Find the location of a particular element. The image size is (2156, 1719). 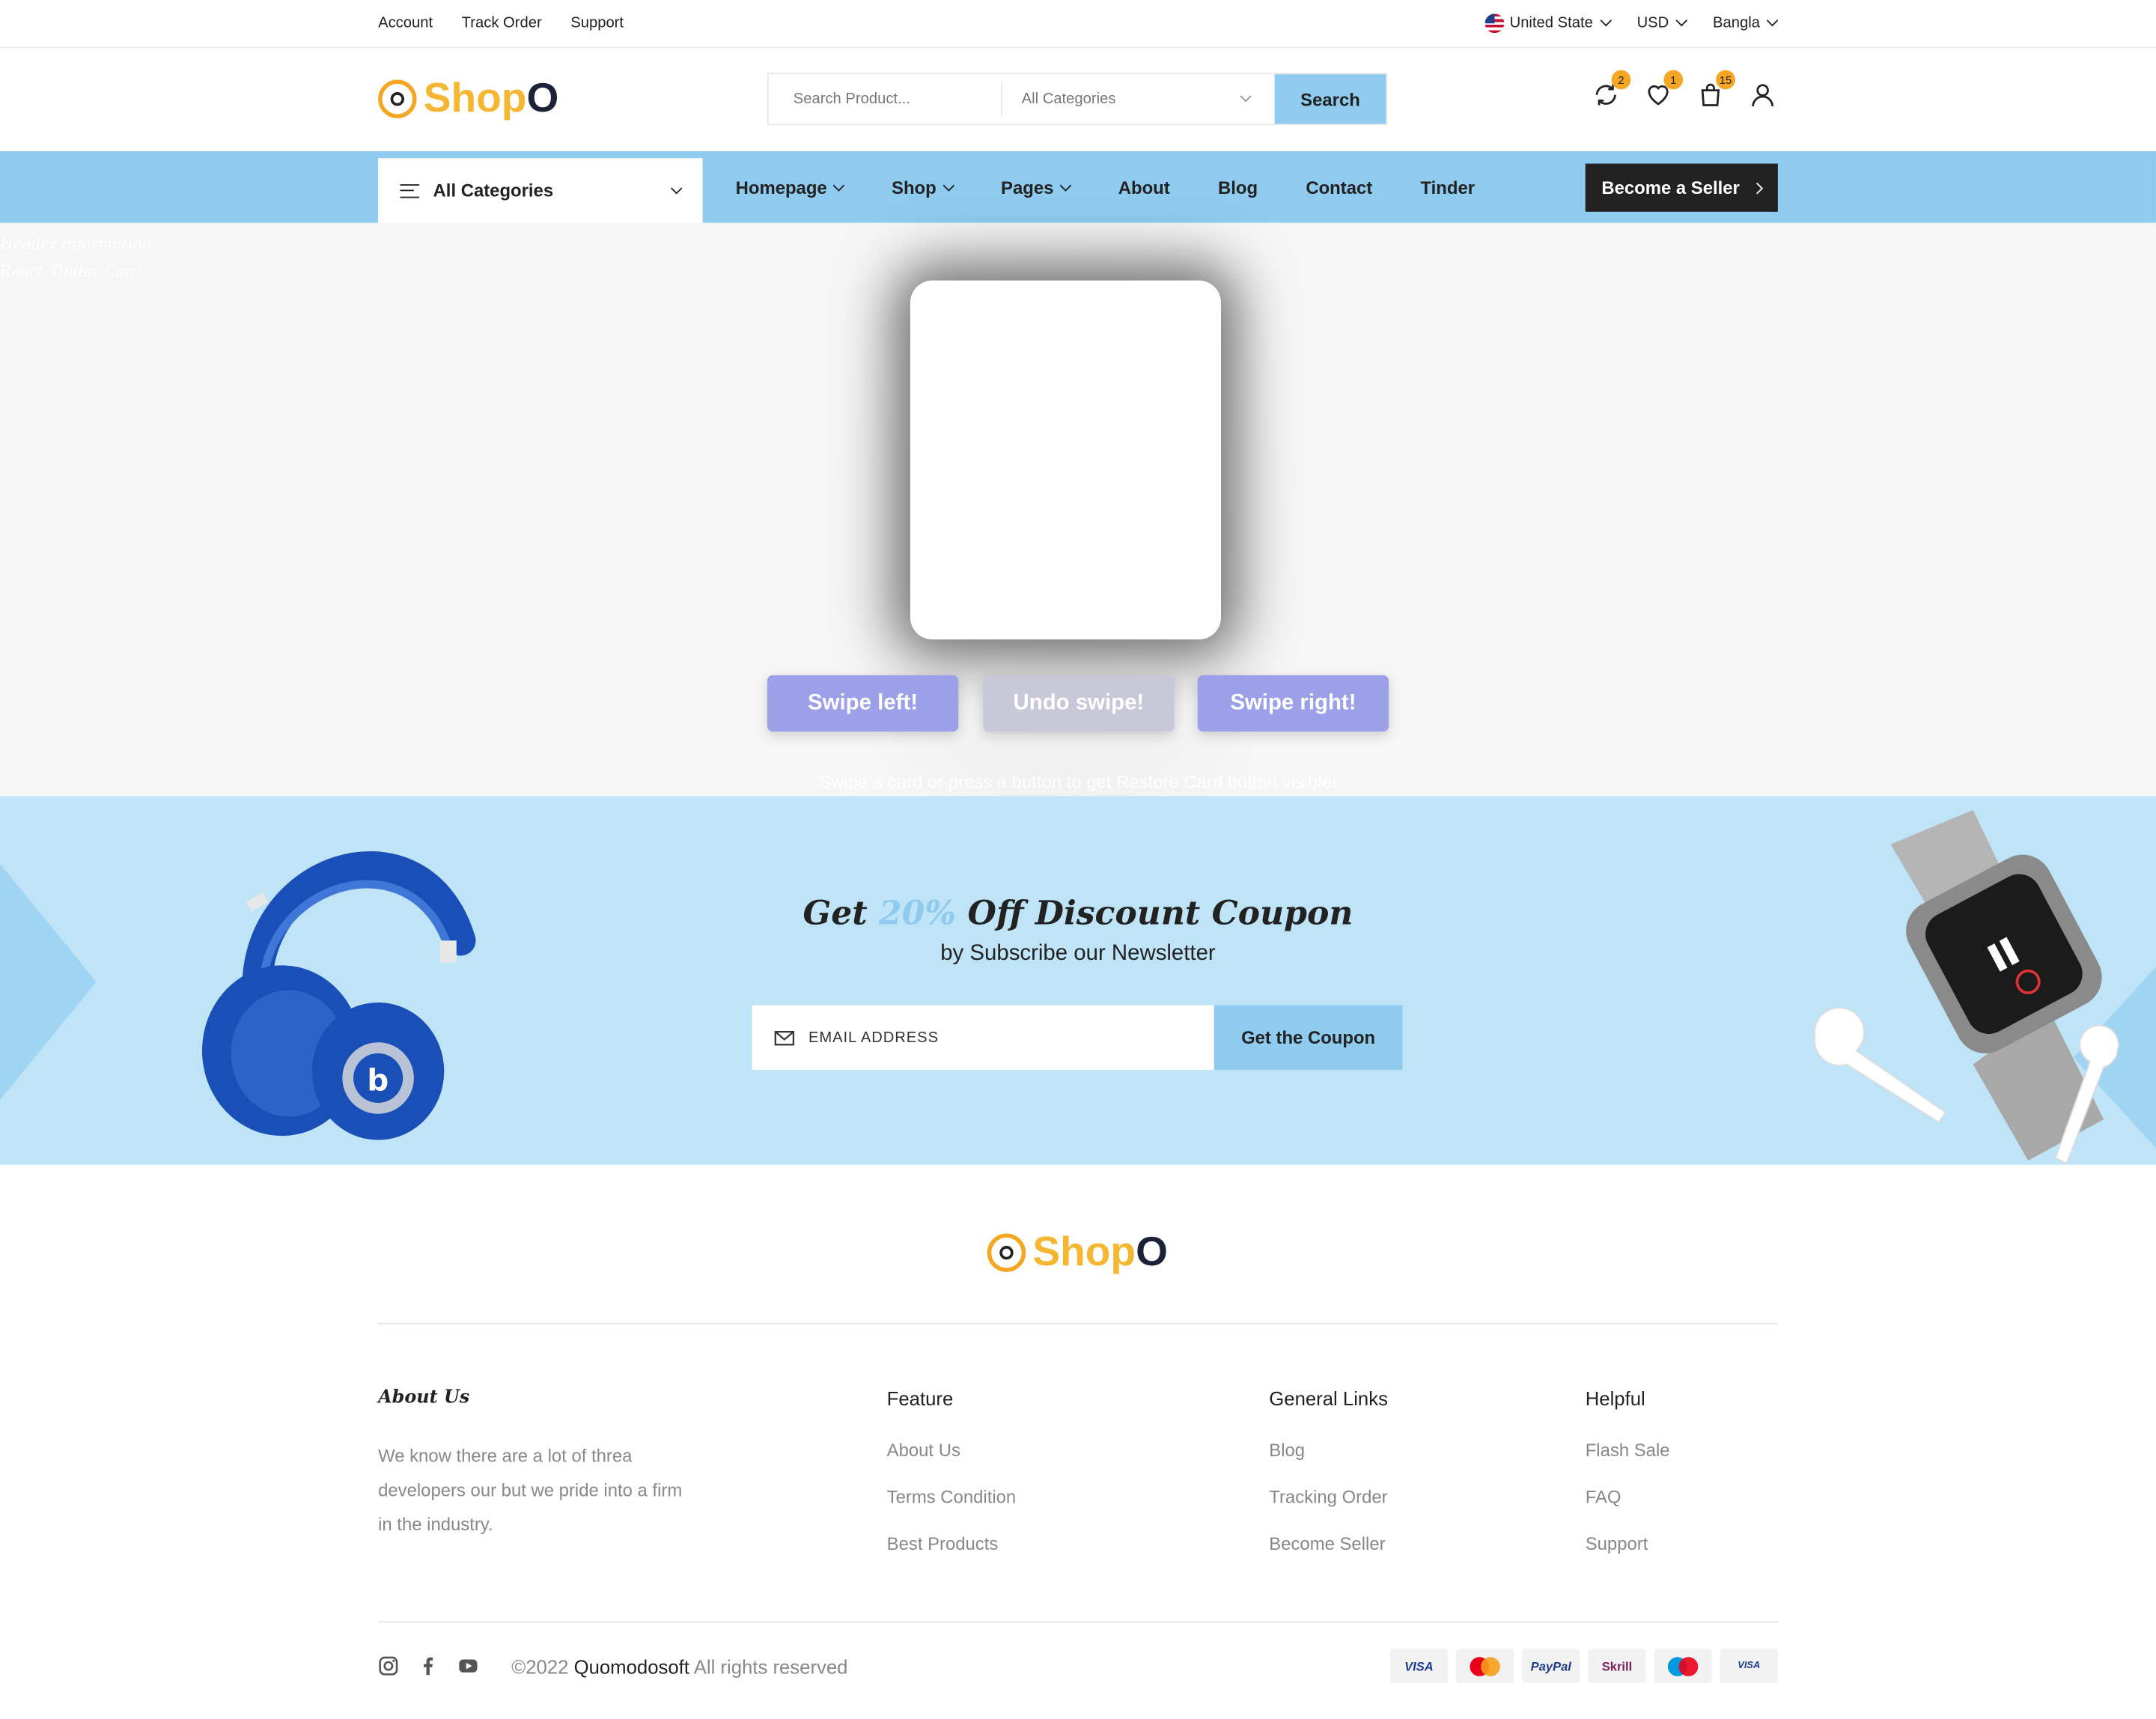

nav-item-shop: Shop is located at coordinates (923, 187).